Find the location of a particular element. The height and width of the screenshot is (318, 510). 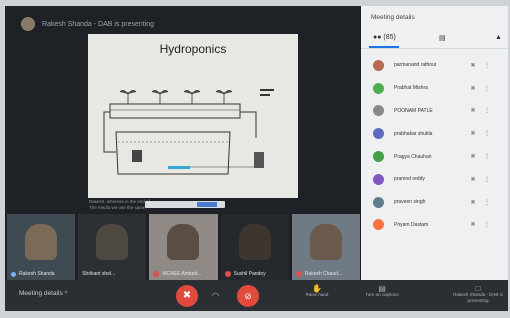

participant-name: praveen singh is located at coordinates (410, 202).